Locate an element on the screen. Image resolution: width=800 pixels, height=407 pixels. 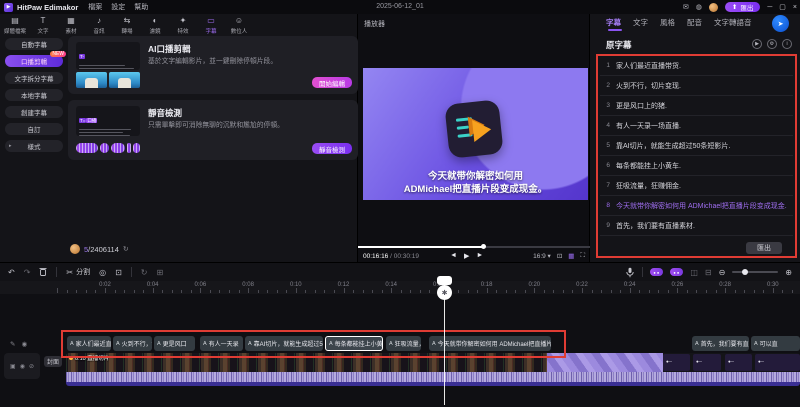
zoom-knob is located at coordinates (745, 272).